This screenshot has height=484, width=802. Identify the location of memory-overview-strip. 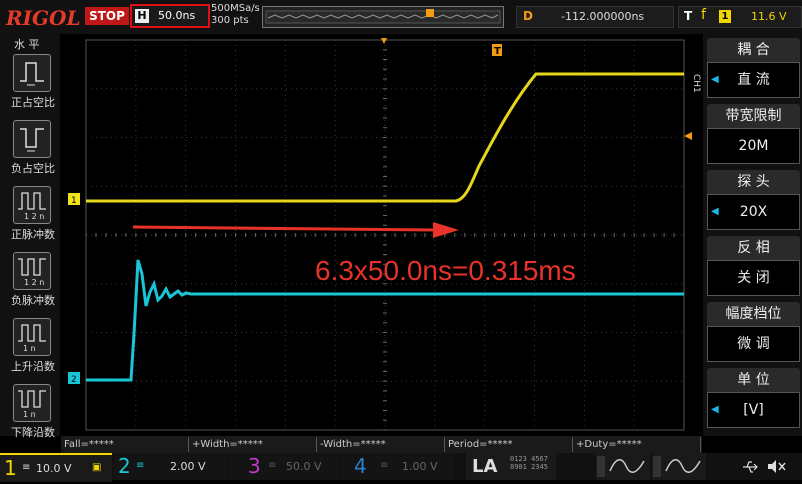
(383, 17).